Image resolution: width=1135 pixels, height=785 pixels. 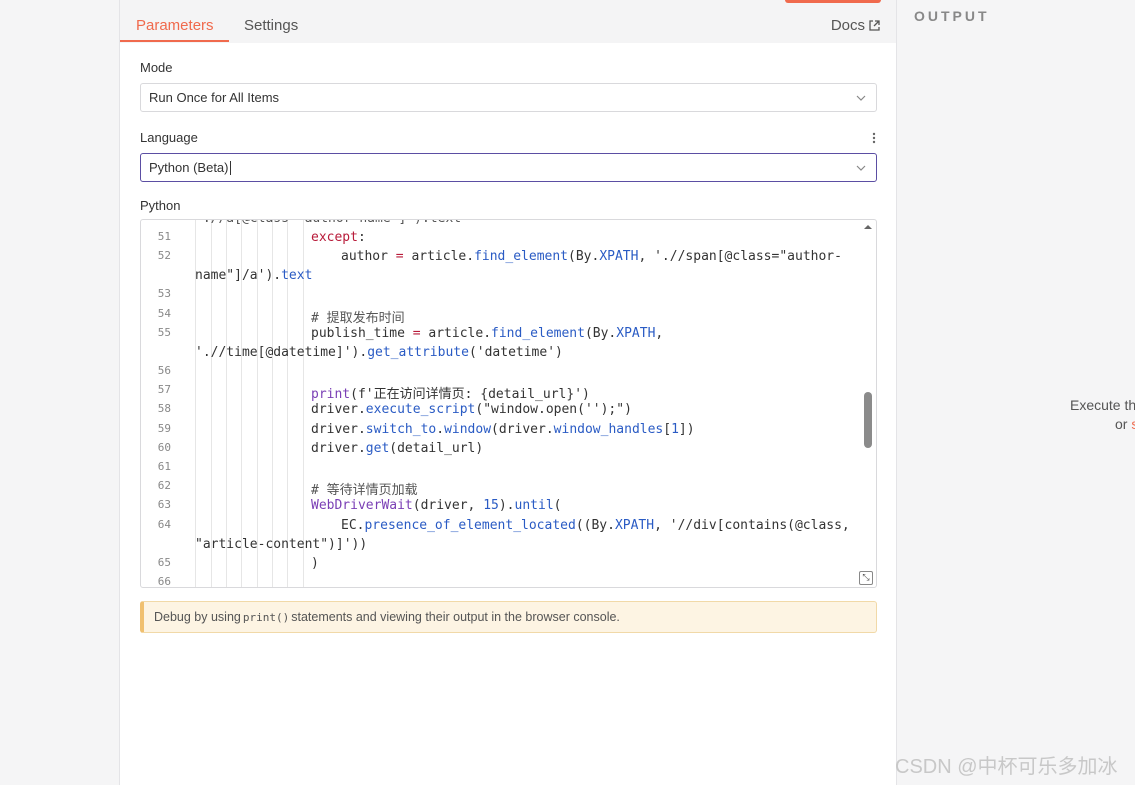 I want to click on scroll-up-icon, so click(x=868, y=227).